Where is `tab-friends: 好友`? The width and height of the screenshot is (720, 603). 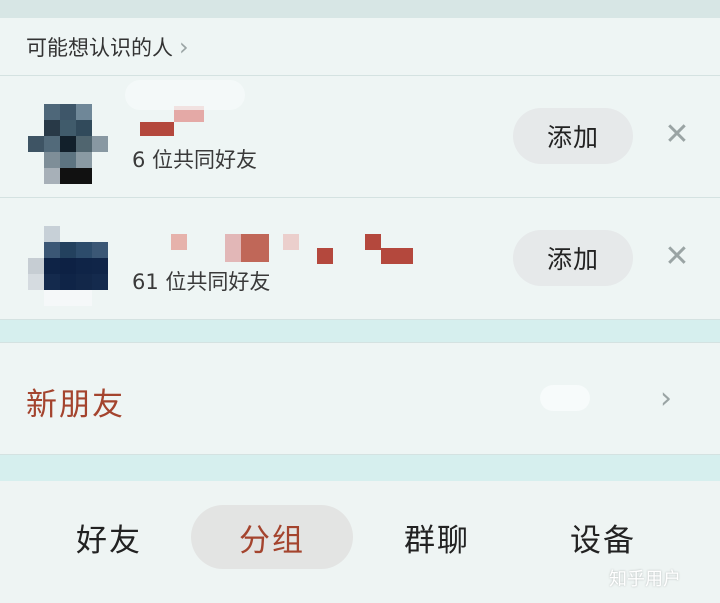 tab-friends: 好友 is located at coordinates (109, 537).